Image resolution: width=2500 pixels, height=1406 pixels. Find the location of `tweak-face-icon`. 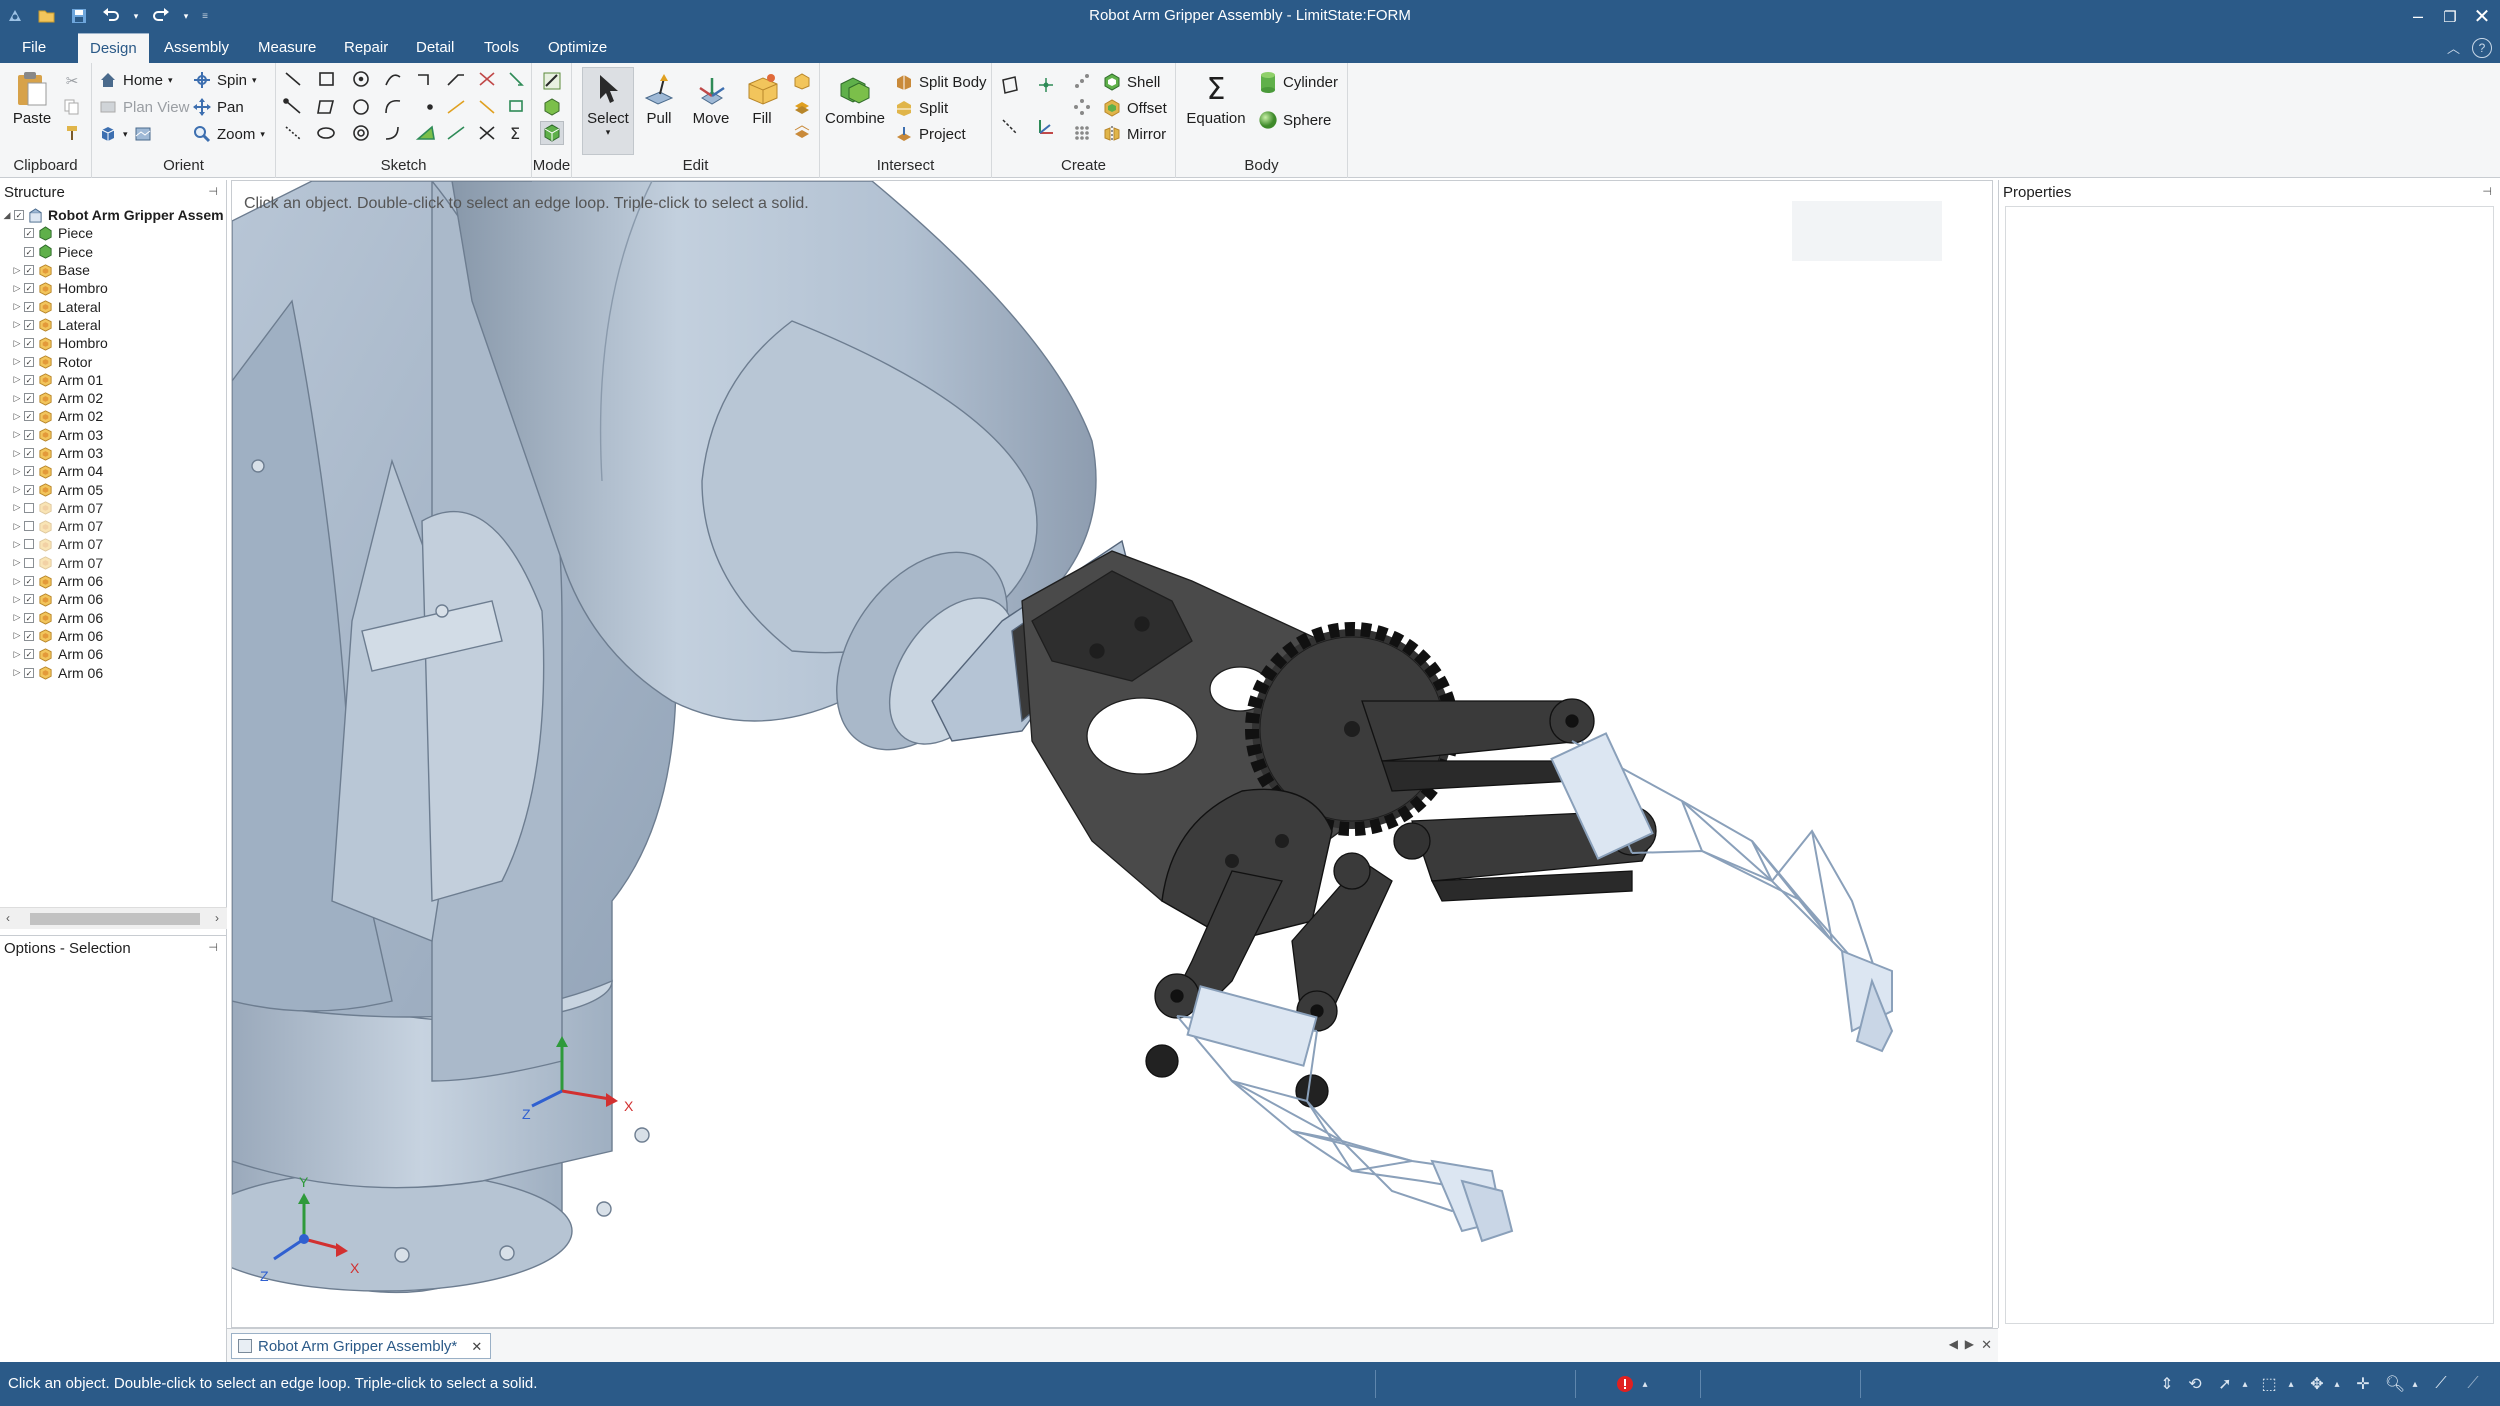

tweak-face-icon is located at coordinates (802, 107).